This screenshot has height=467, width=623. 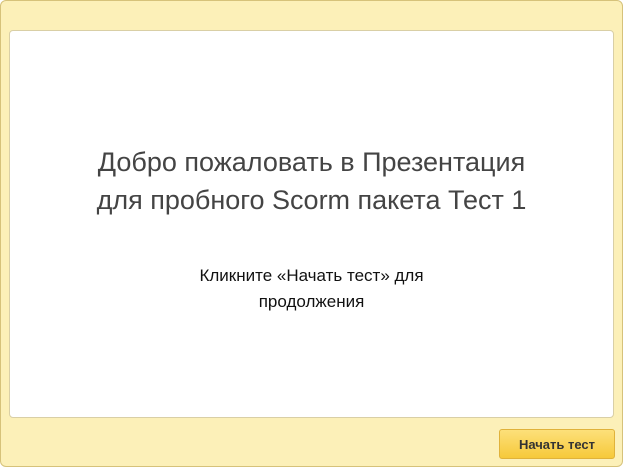 What do you see at coordinates (311, 289) in the screenshot?
I see `slide-instruction: Кликните «Начать тест» для продолжения` at bounding box center [311, 289].